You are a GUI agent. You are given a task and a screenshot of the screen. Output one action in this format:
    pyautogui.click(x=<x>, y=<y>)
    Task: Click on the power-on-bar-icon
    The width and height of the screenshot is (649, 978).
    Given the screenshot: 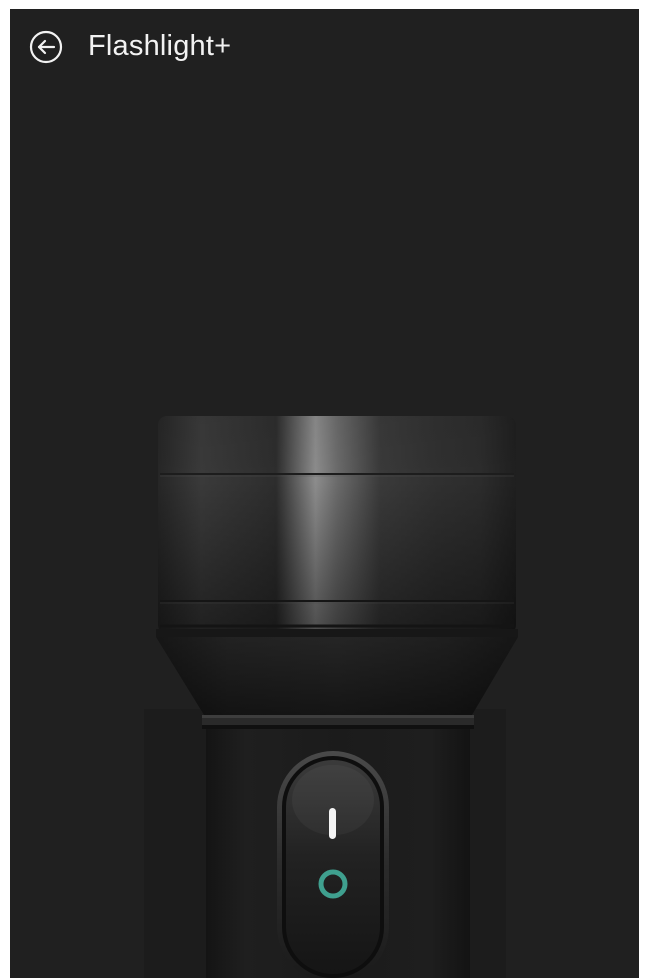 What is the action you would take?
    pyautogui.click(x=332, y=823)
    